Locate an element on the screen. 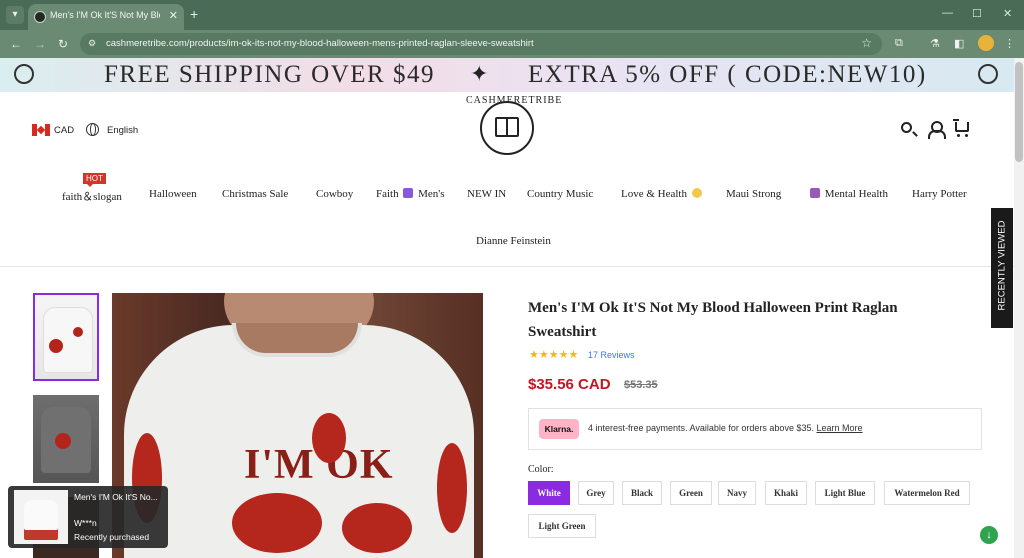 The image size is (1024, 558). nav-faith-label: Faith is located at coordinates (387, 194).